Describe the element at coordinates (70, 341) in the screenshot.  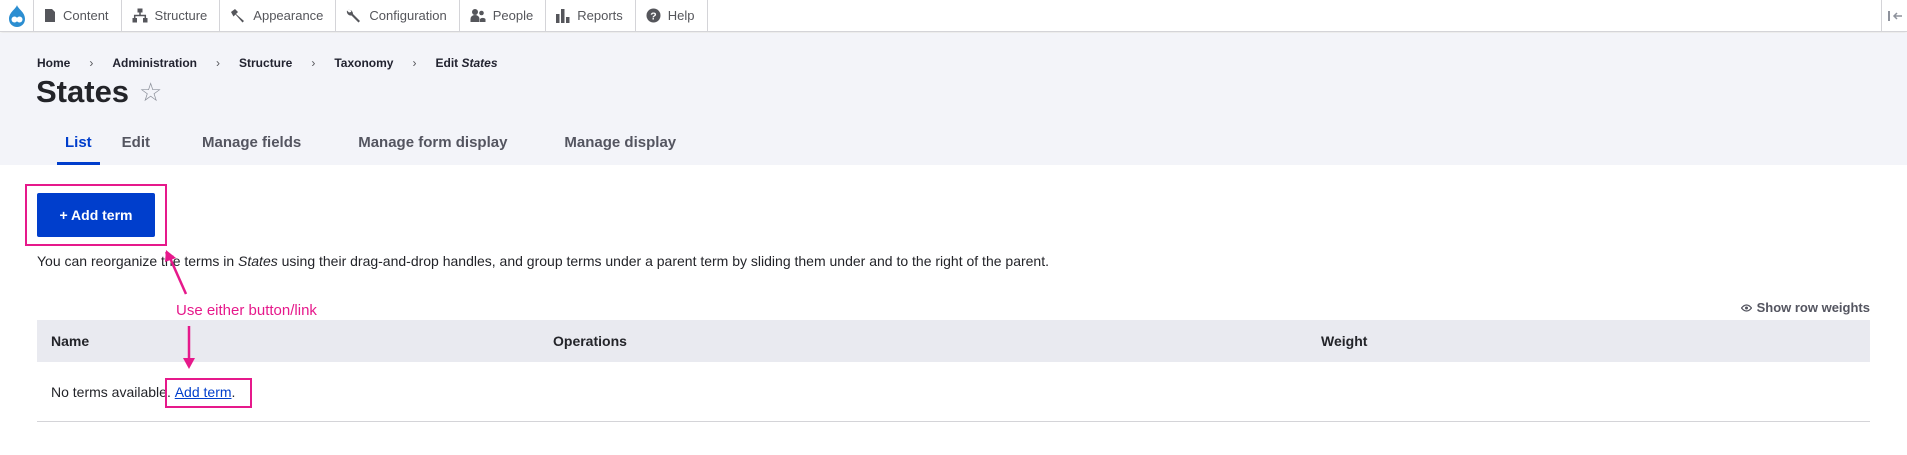
I see `table-header-name: Name` at that location.